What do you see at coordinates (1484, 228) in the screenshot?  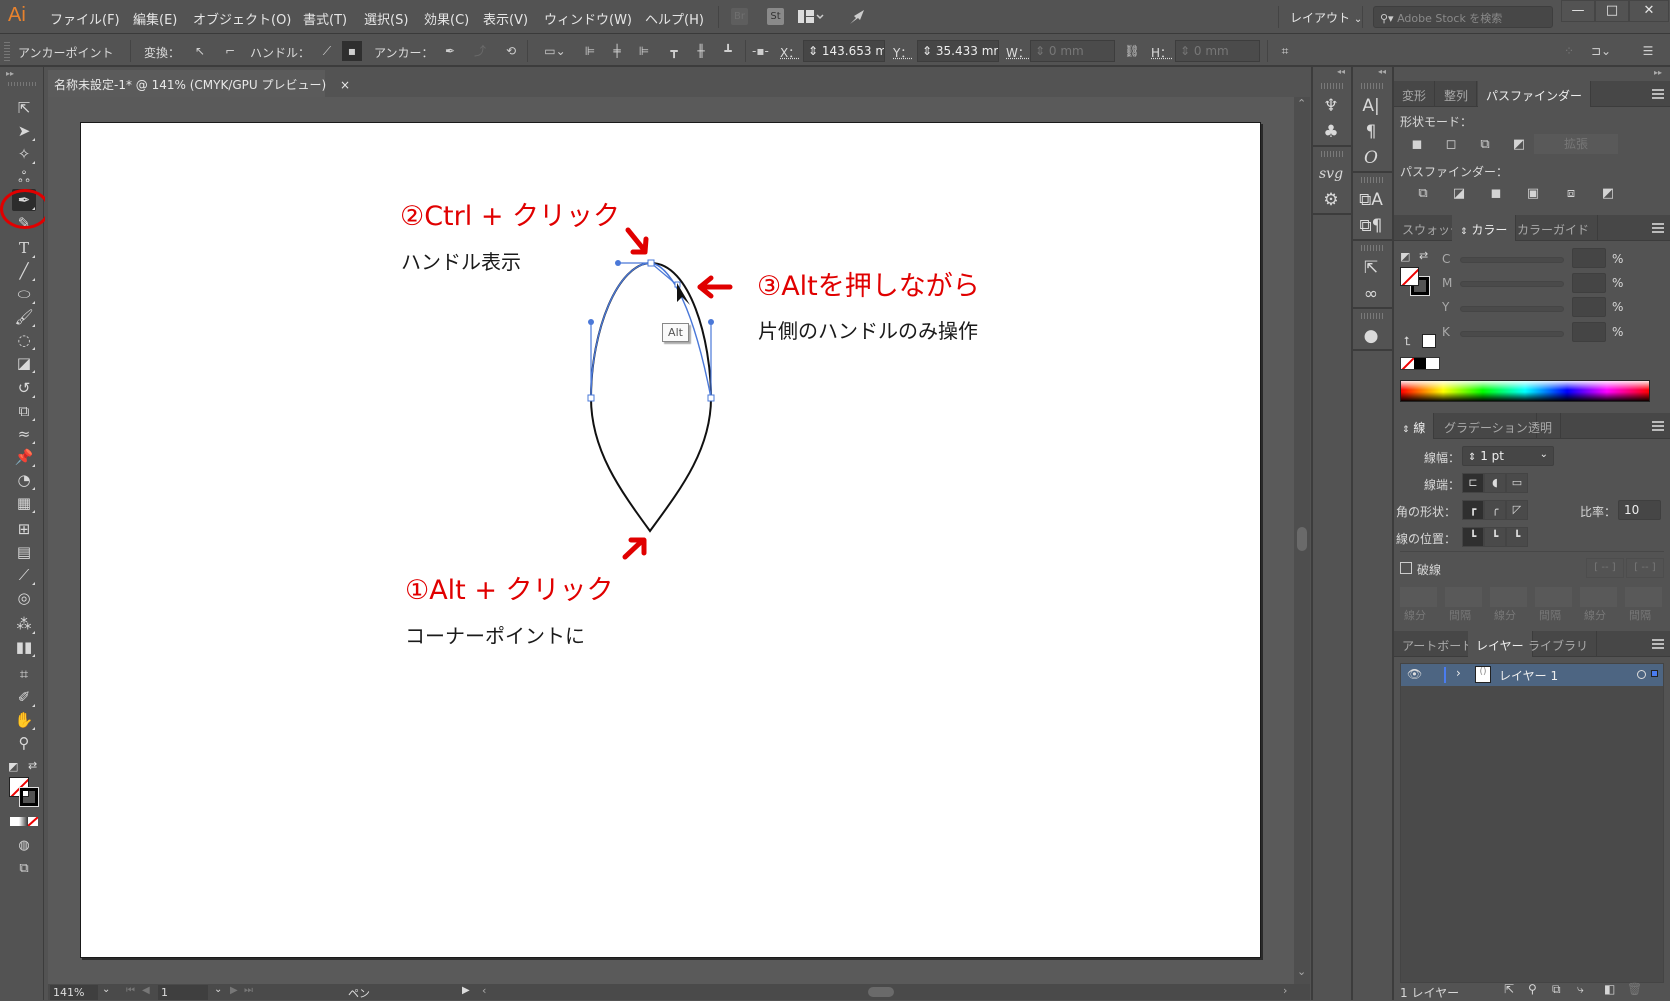 I see `tab-color: ⇕ カラー` at bounding box center [1484, 228].